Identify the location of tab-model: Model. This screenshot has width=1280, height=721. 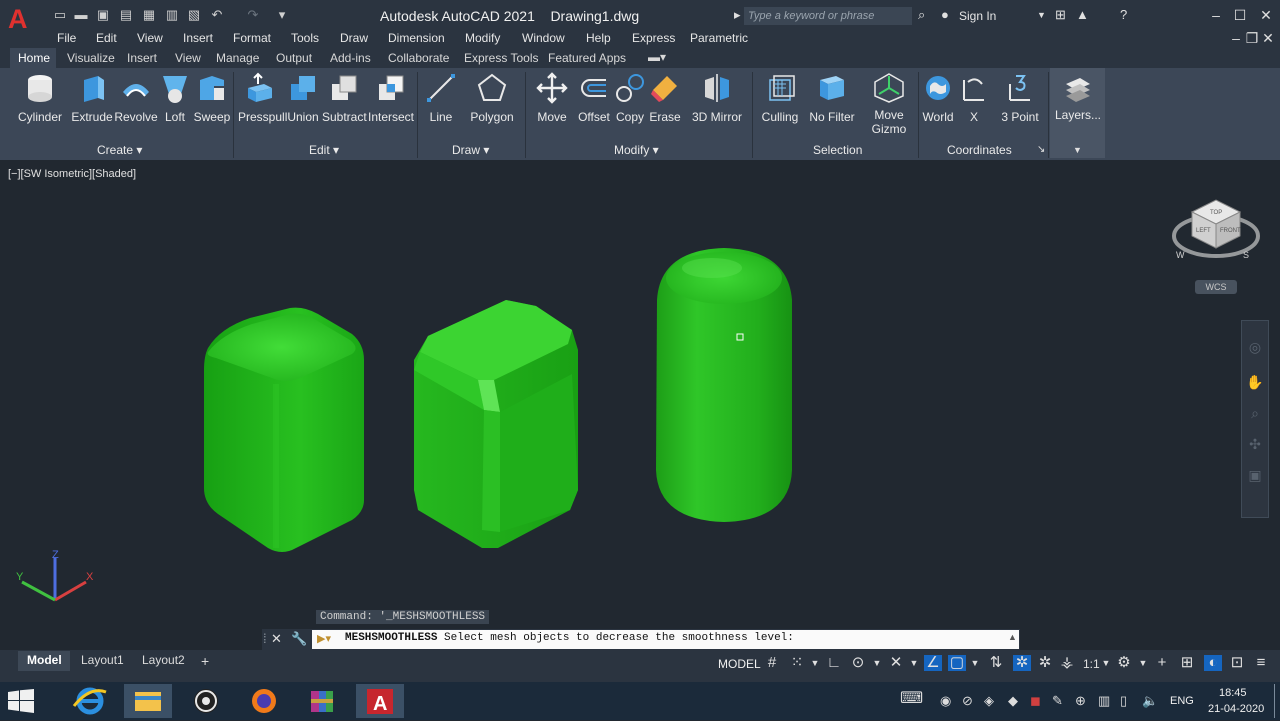
(44, 660).